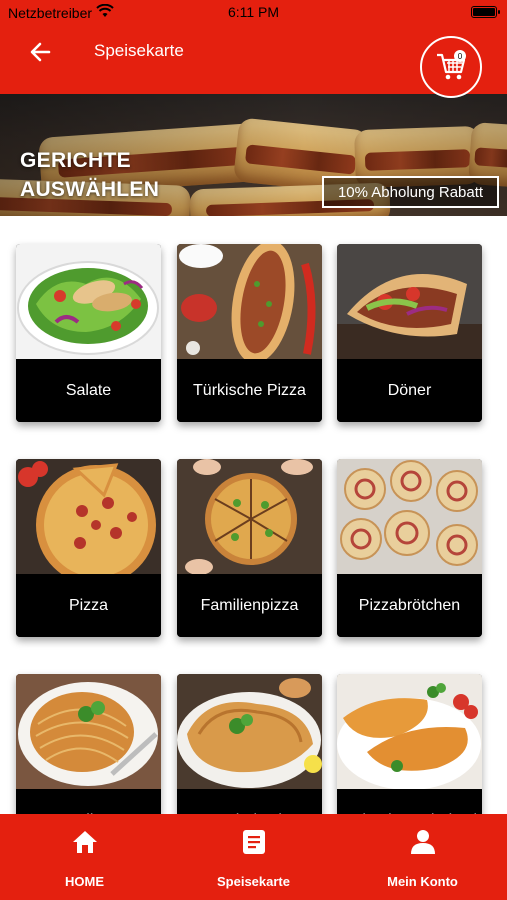 The height and width of the screenshot is (900, 507). What do you see at coordinates (253, 155) in the screenshot?
I see `hero-banner: GERICHTE AUSWÄHLEN 10% Abholung Rabatt` at bounding box center [253, 155].